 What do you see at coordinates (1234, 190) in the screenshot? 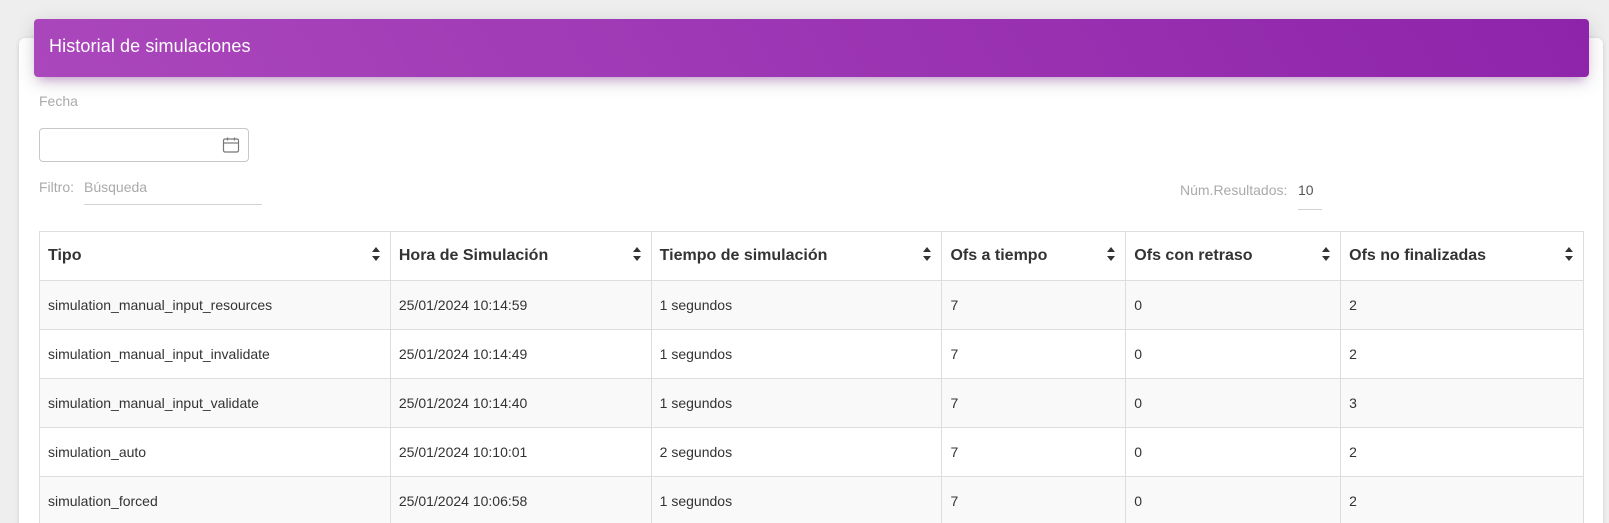
I see `results-count-label: Núm.Resultados:` at bounding box center [1234, 190].